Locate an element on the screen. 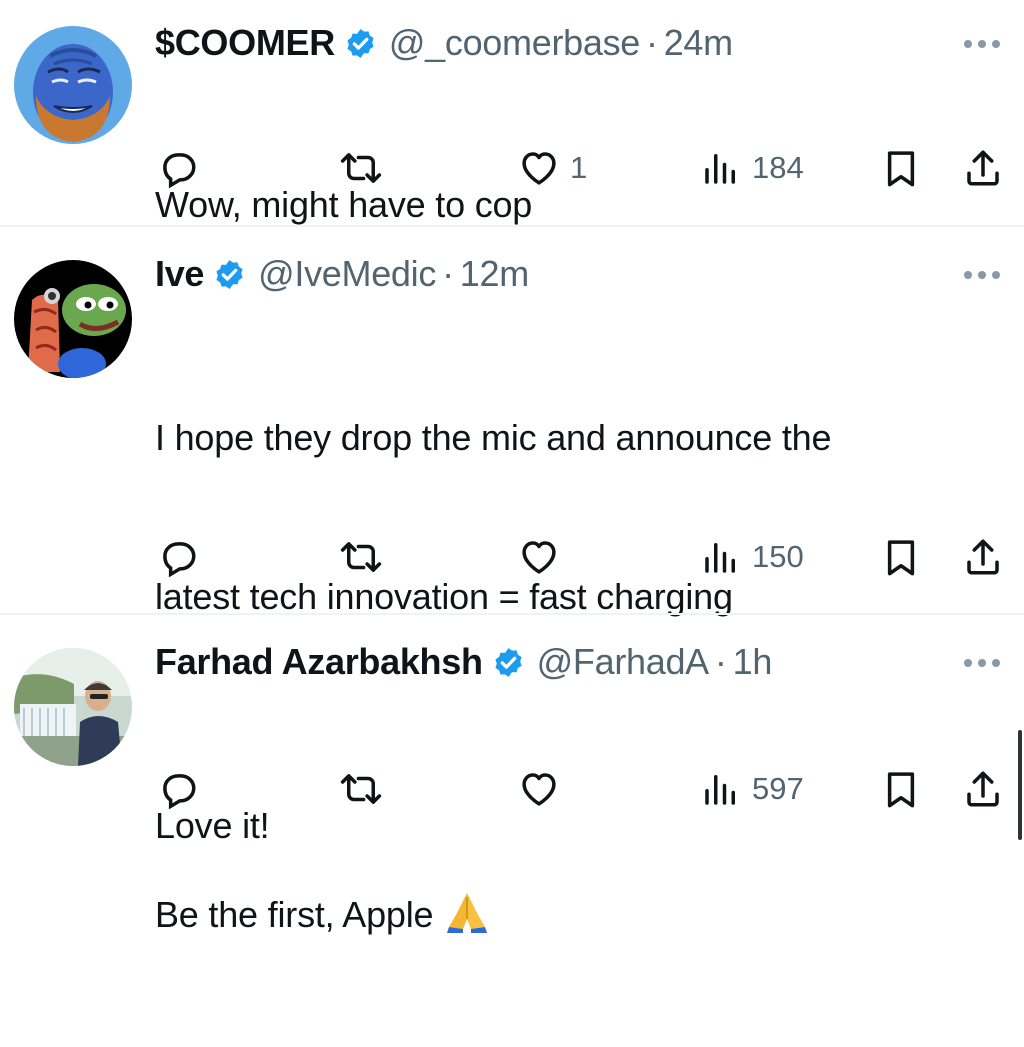  user-handle: @IveMedic is located at coordinates (347, 274).